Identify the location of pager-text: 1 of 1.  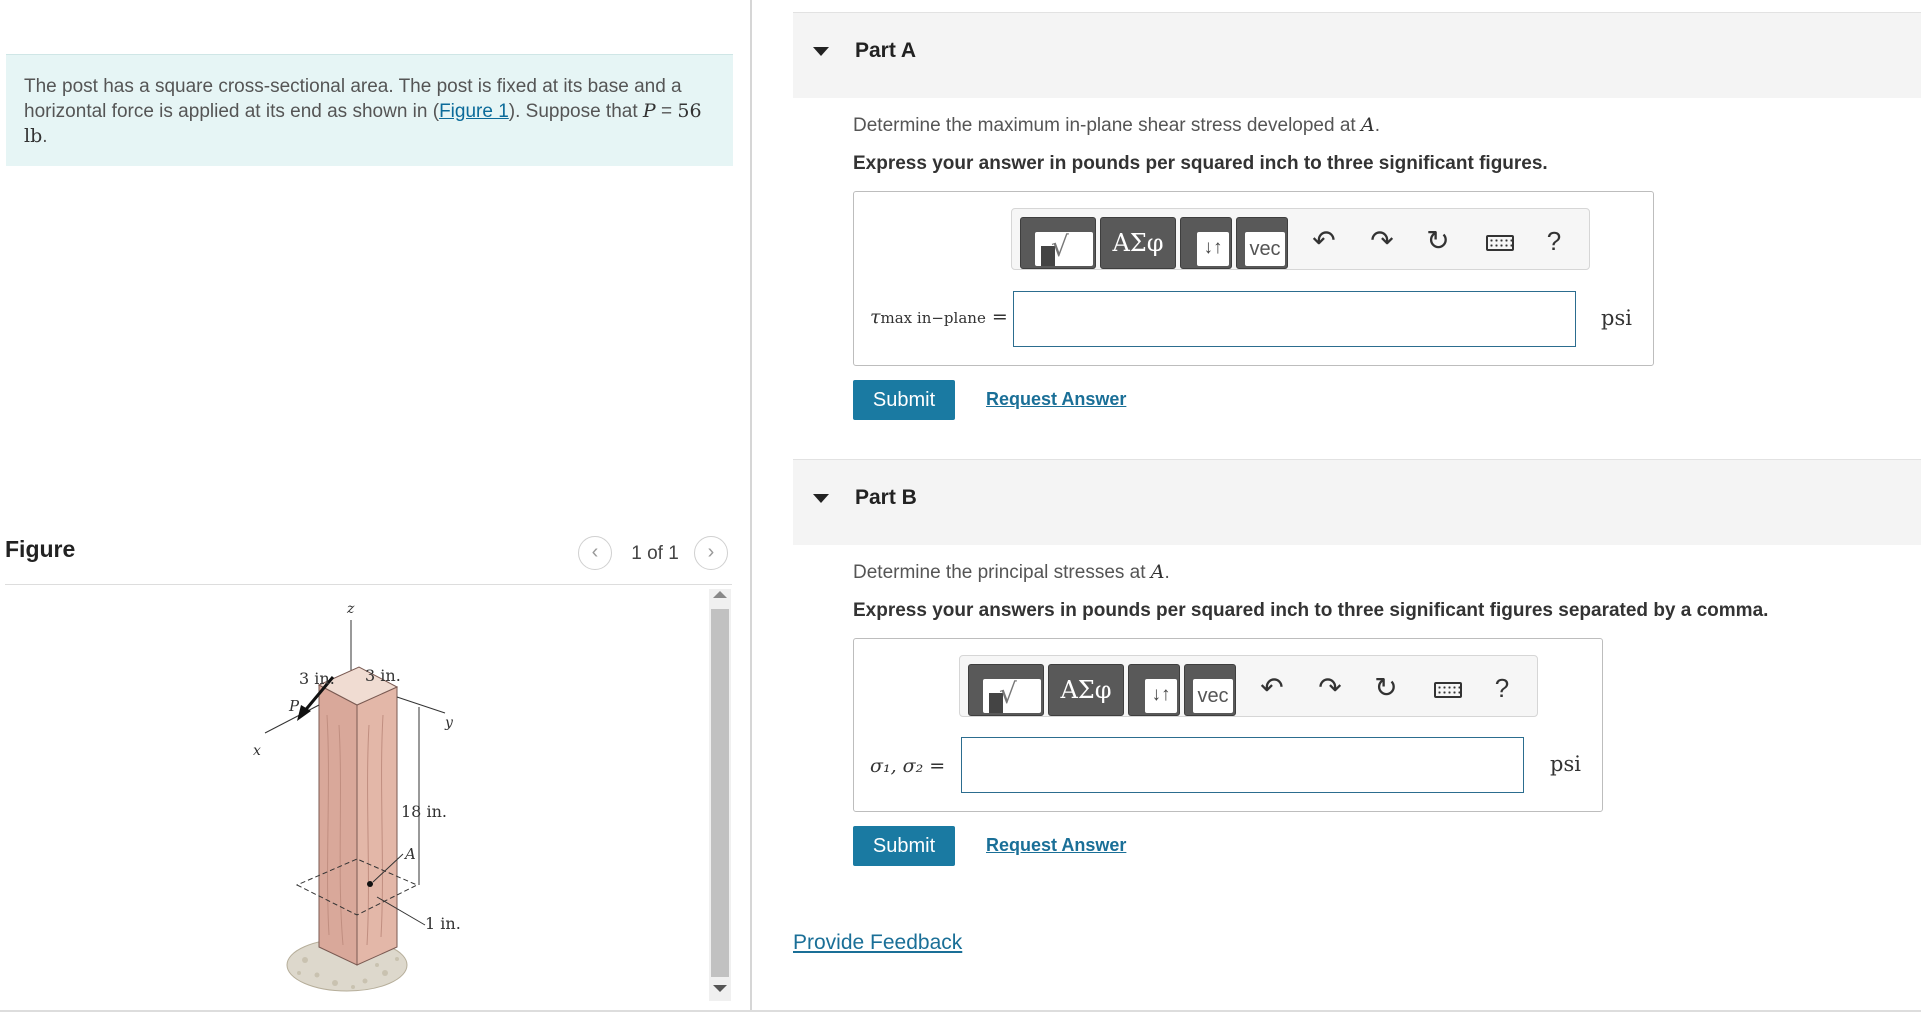
(655, 553).